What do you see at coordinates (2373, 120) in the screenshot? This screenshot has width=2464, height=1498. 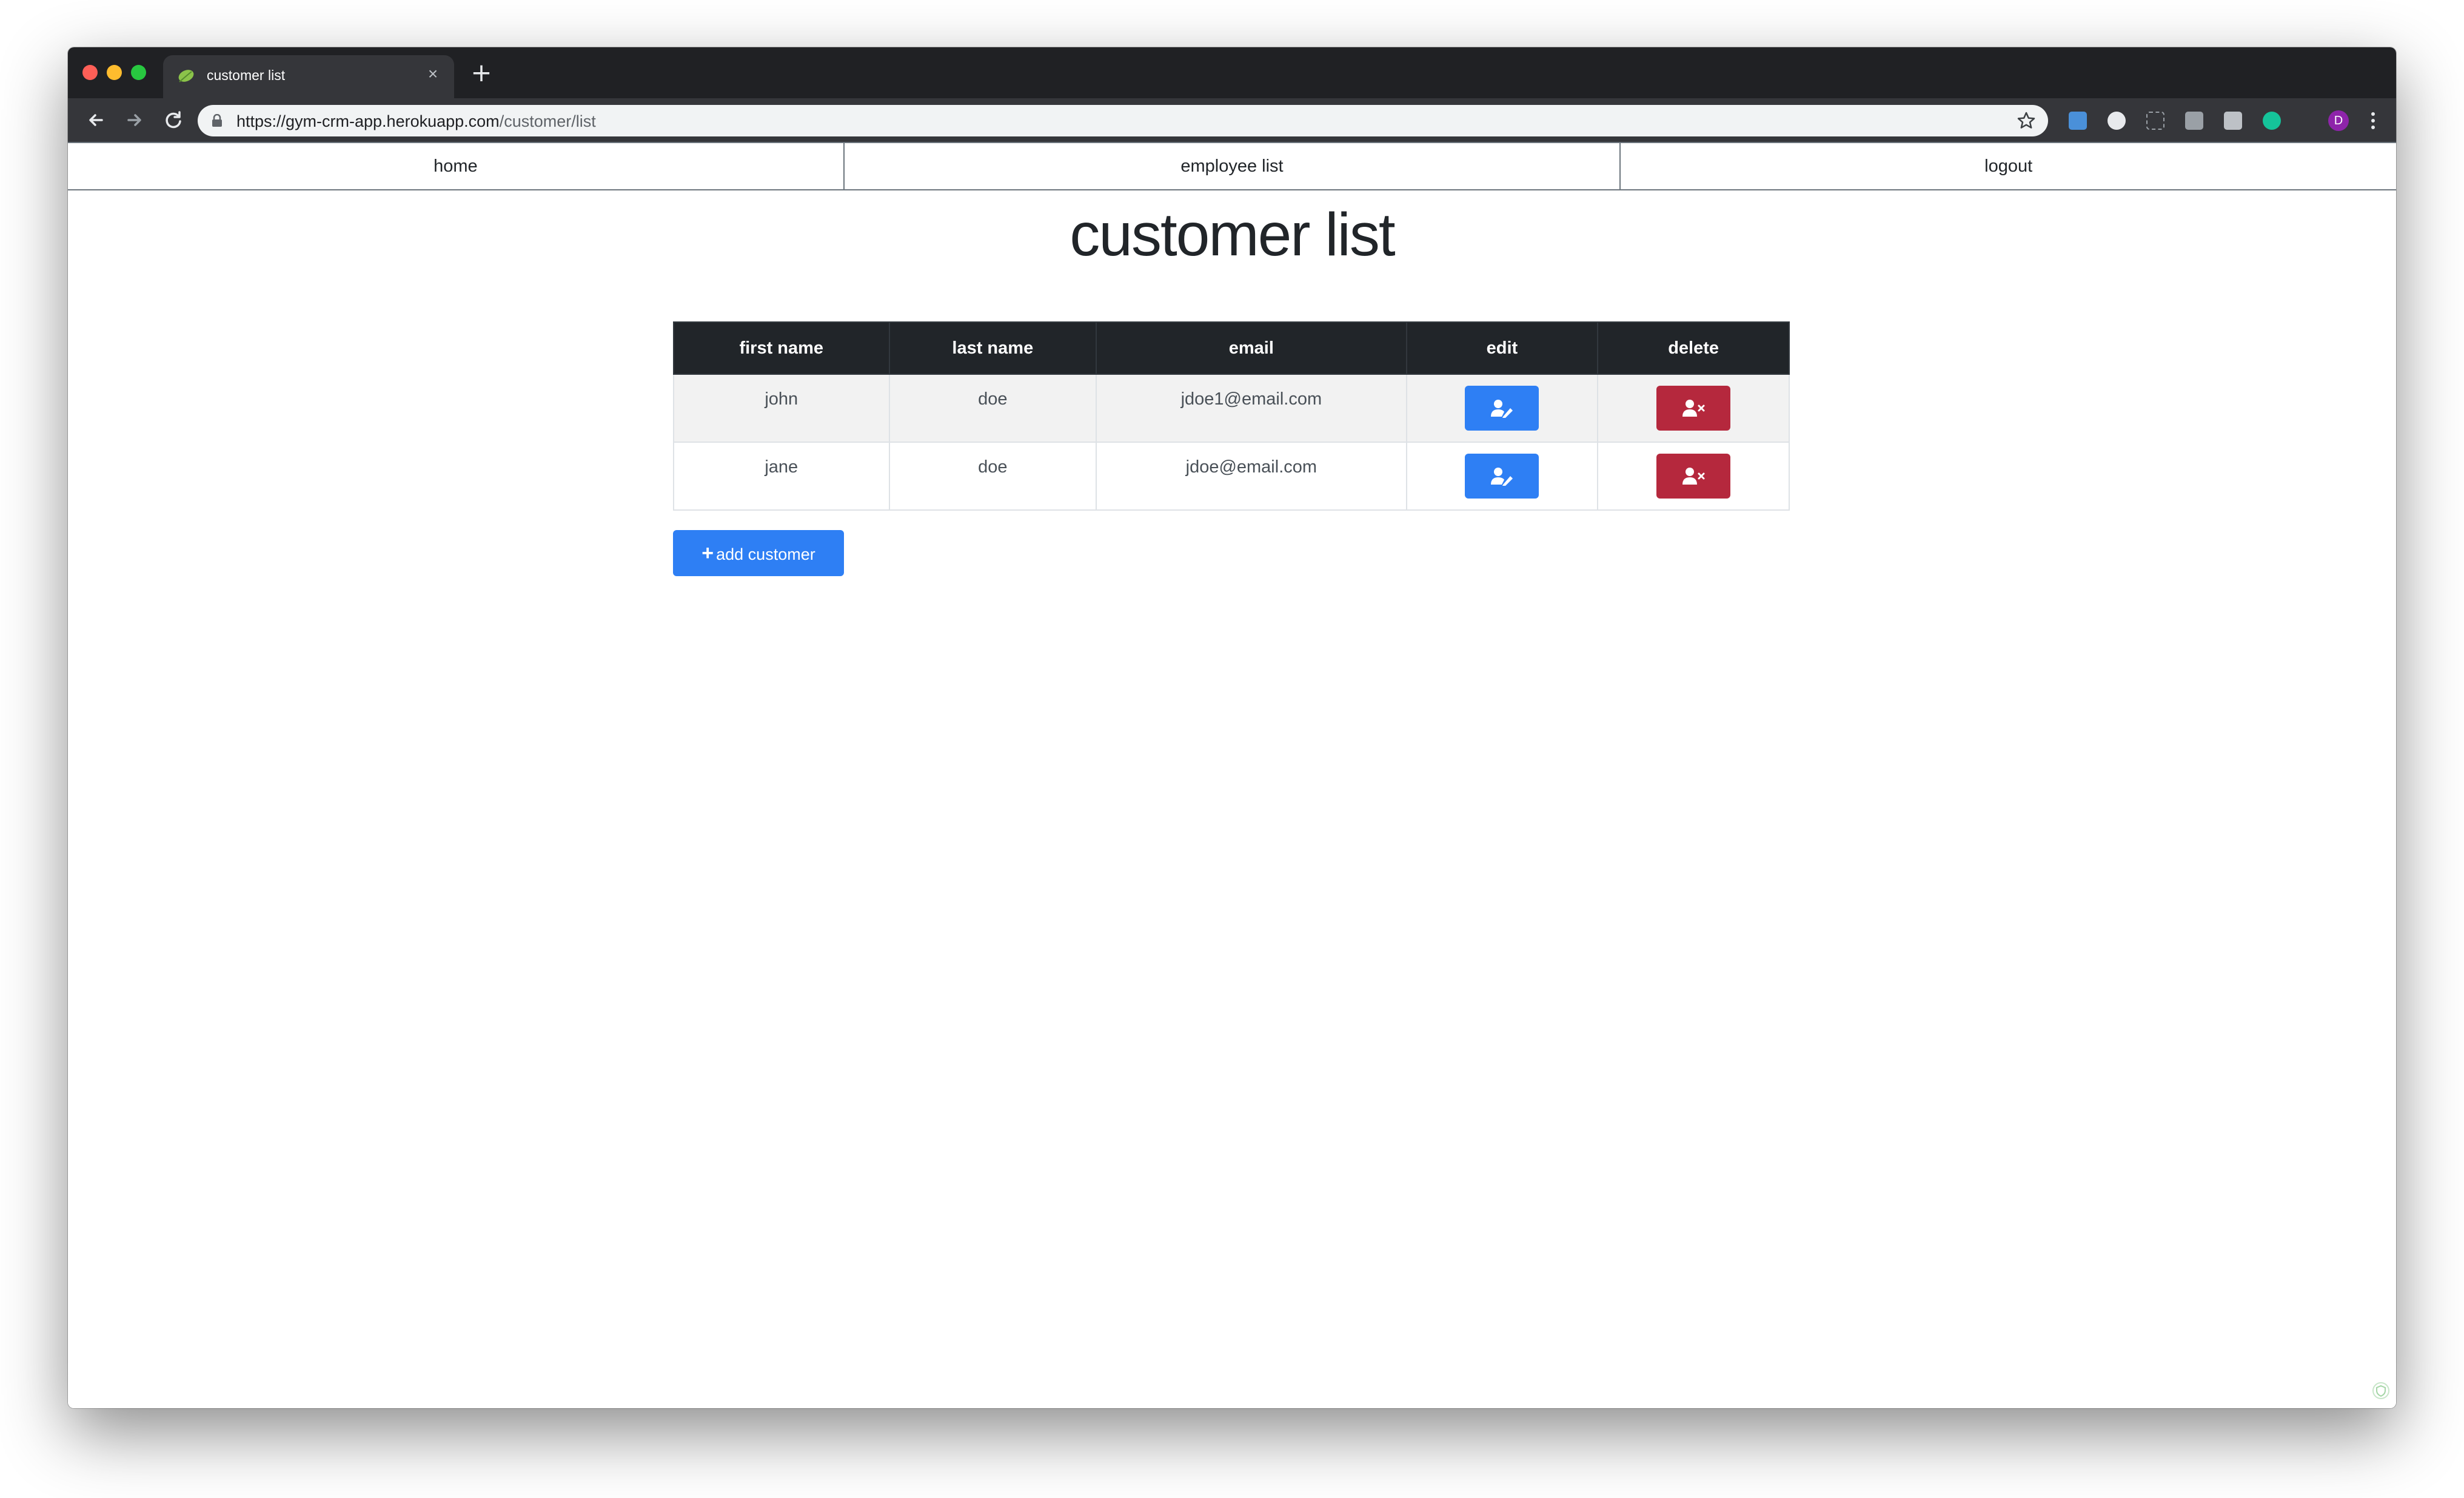 I see `more-menu-icon` at bounding box center [2373, 120].